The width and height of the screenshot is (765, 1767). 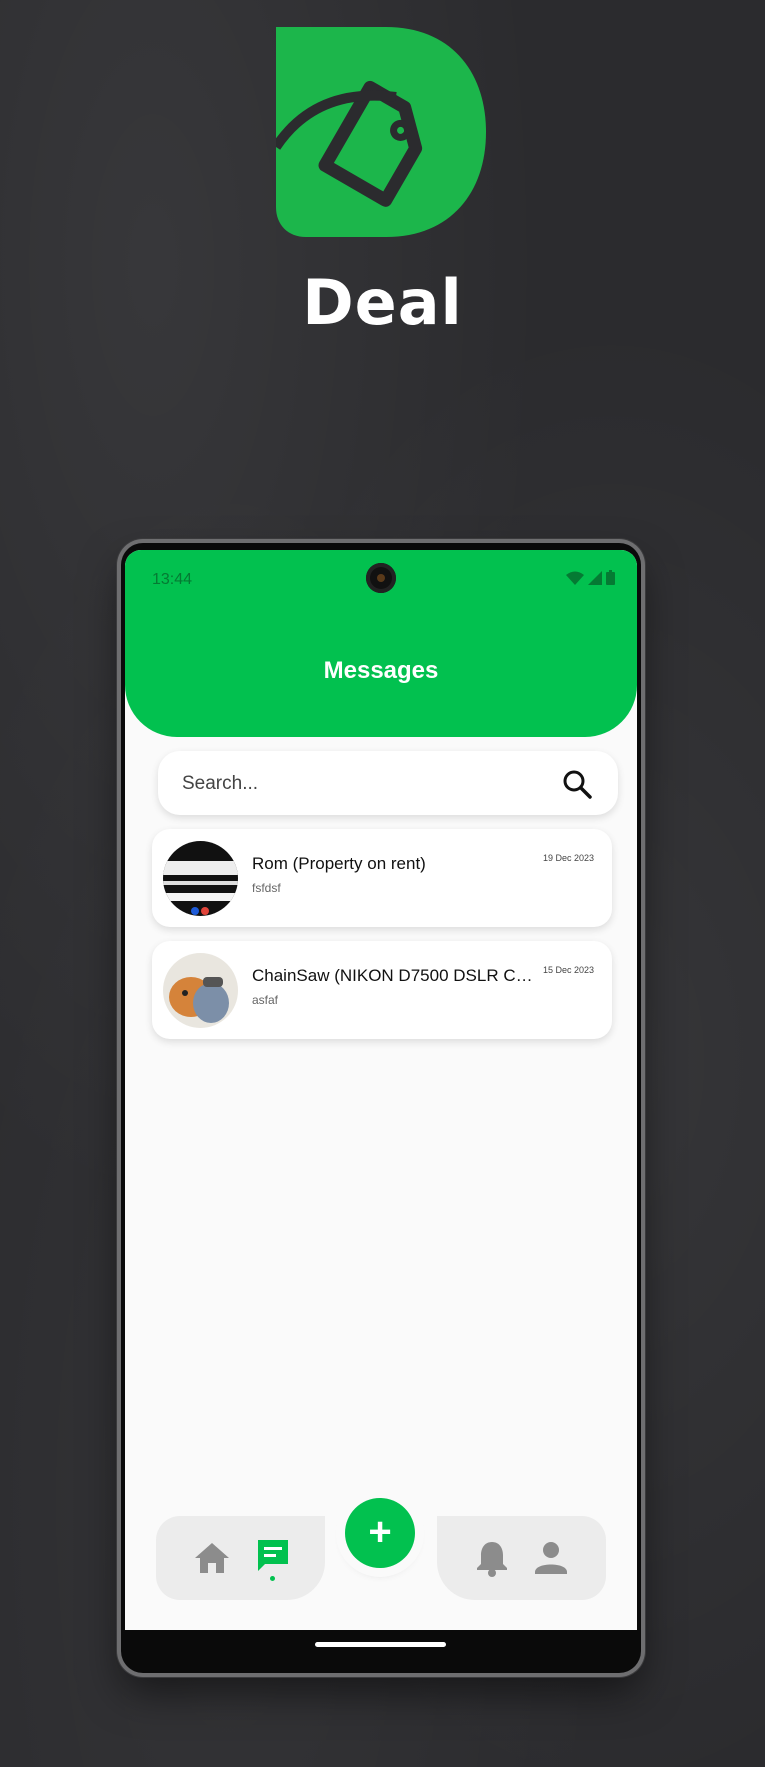 What do you see at coordinates (551, 1558) in the screenshot?
I see `person-icon` at bounding box center [551, 1558].